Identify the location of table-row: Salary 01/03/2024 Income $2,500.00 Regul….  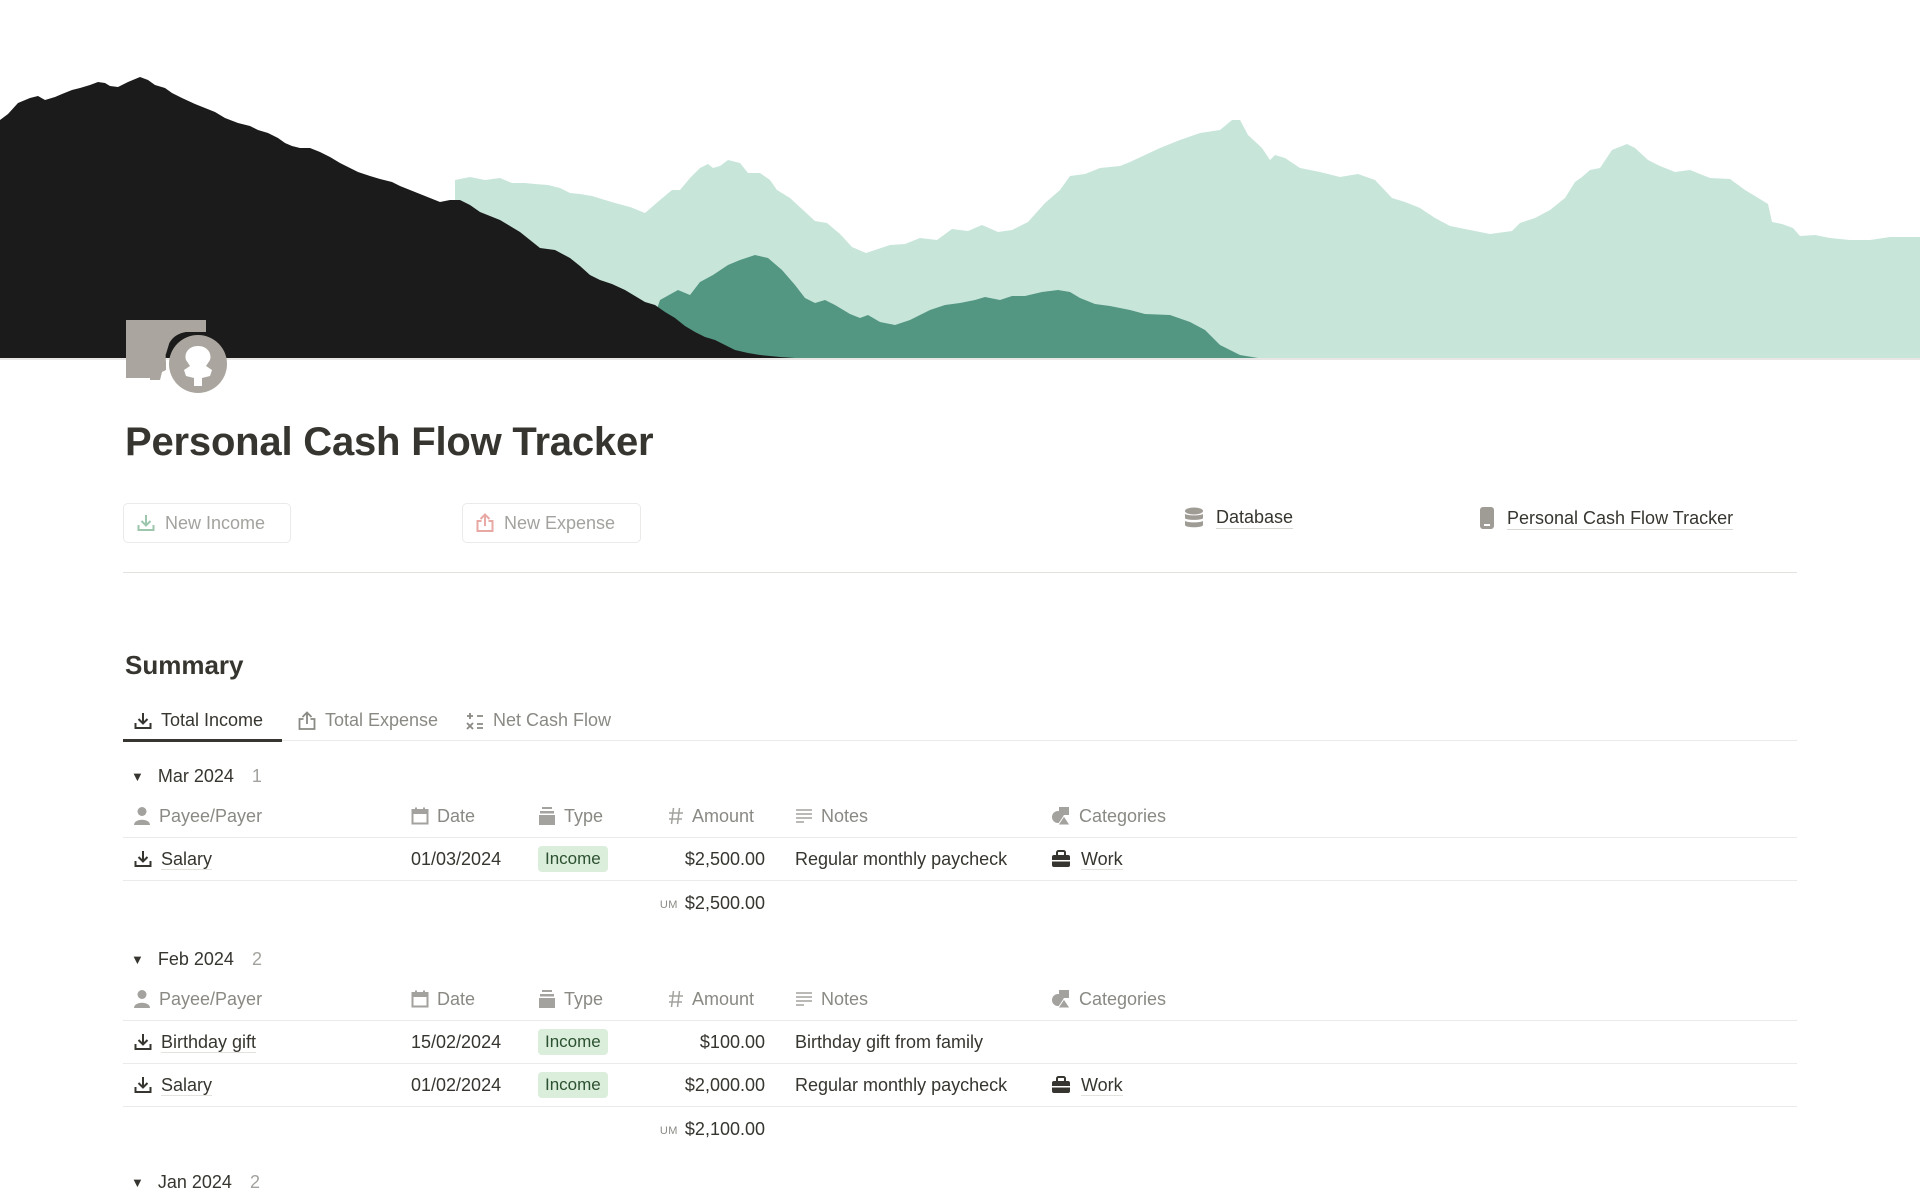
(960, 859).